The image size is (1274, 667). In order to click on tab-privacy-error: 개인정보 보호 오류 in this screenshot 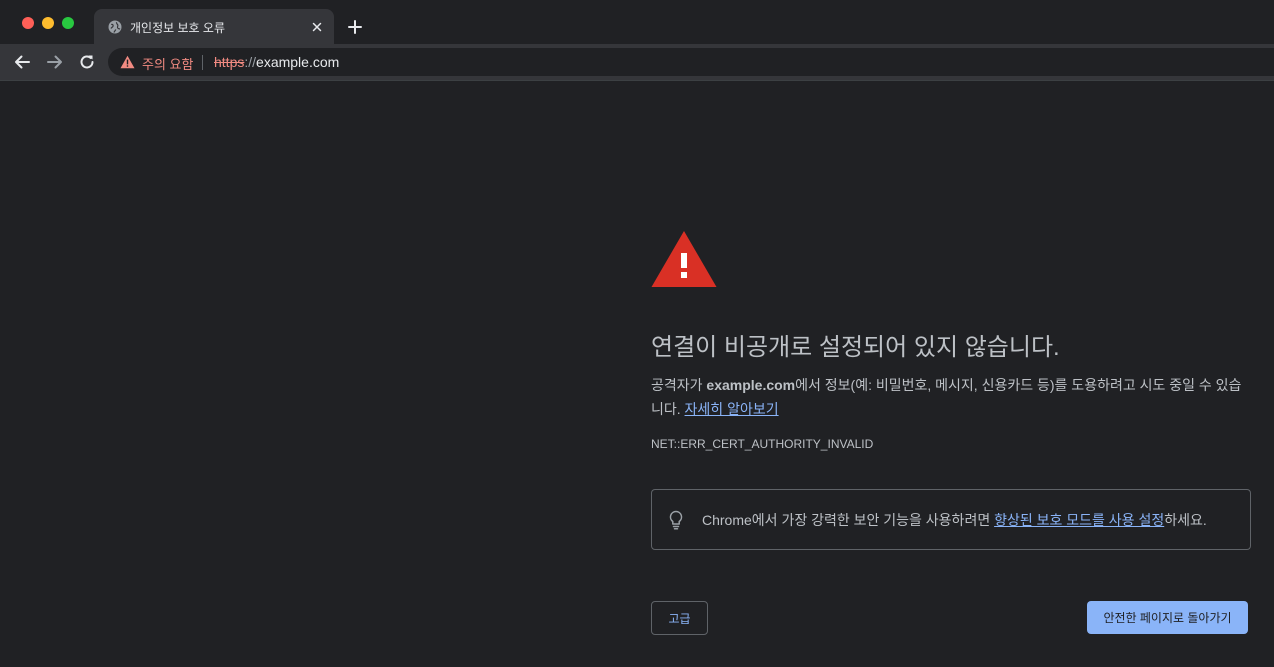, I will do `click(214, 26)`.